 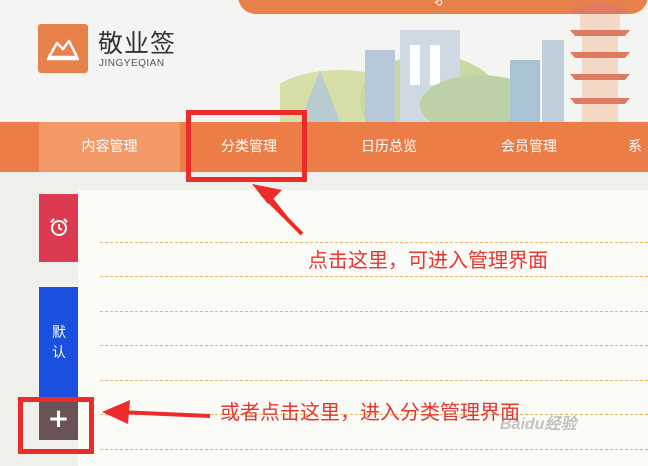 I want to click on watermark: Baidu经验, so click(x=538, y=424).